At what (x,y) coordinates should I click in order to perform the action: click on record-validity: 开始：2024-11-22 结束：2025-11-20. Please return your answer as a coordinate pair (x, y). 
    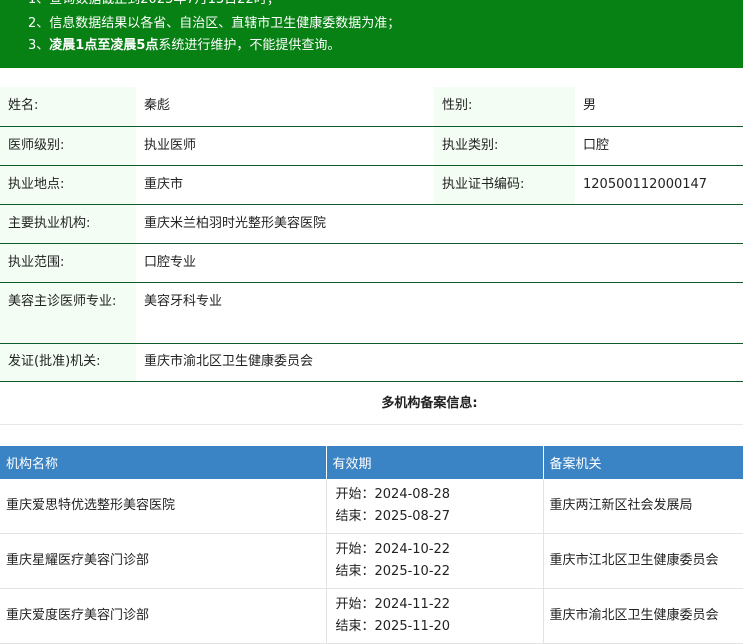
    Looking at the image, I should click on (435, 616).